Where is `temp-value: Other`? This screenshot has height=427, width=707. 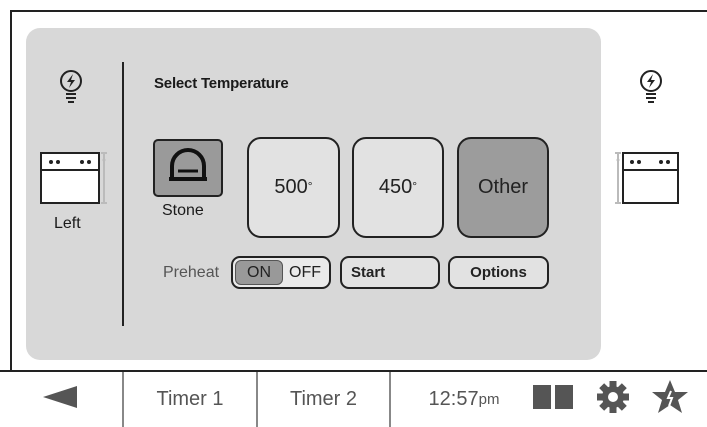
temp-value: Other is located at coordinates (503, 187).